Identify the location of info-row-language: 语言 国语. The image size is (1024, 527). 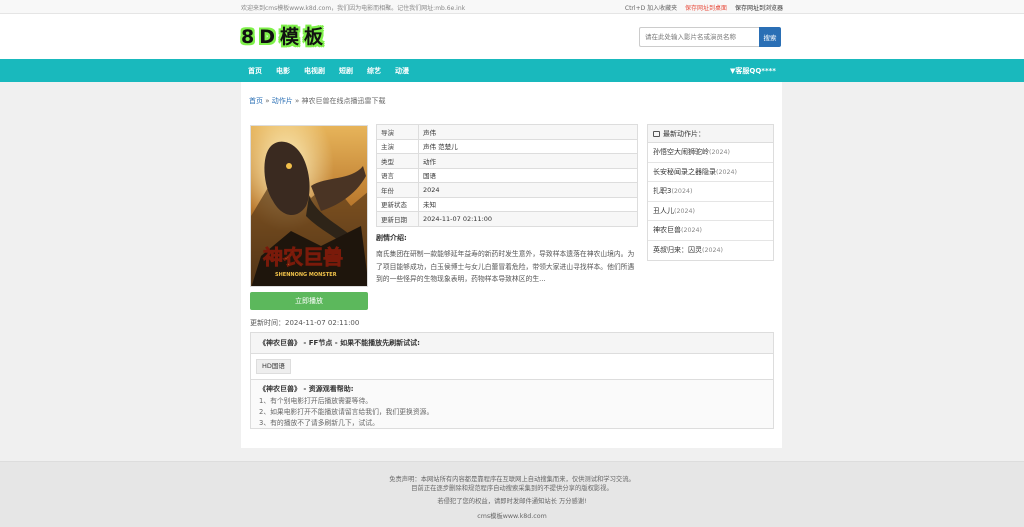
(507, 175).